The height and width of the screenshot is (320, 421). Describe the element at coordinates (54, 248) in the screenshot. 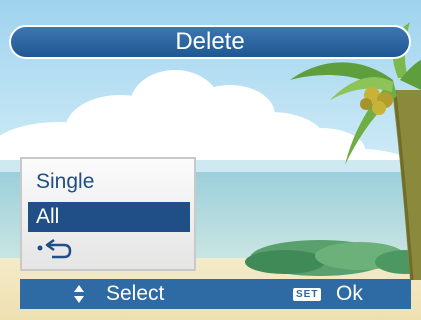

I see `return-back-icon` at that location.